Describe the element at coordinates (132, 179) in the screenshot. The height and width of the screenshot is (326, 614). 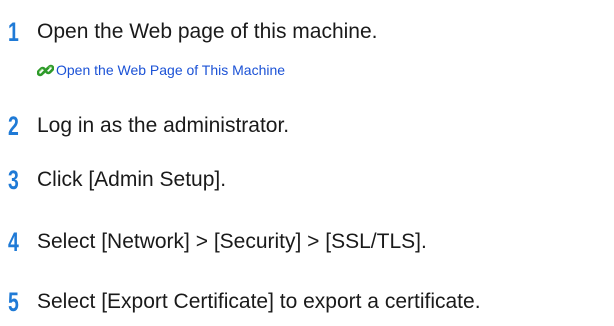
I see `step-text: Click [Admin Setup].` at that location.